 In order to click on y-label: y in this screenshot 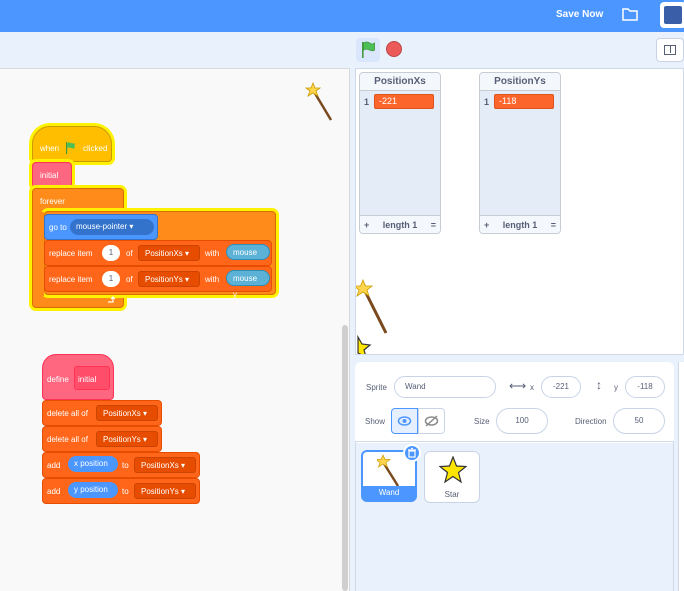, I will do `click(616, 387)`.